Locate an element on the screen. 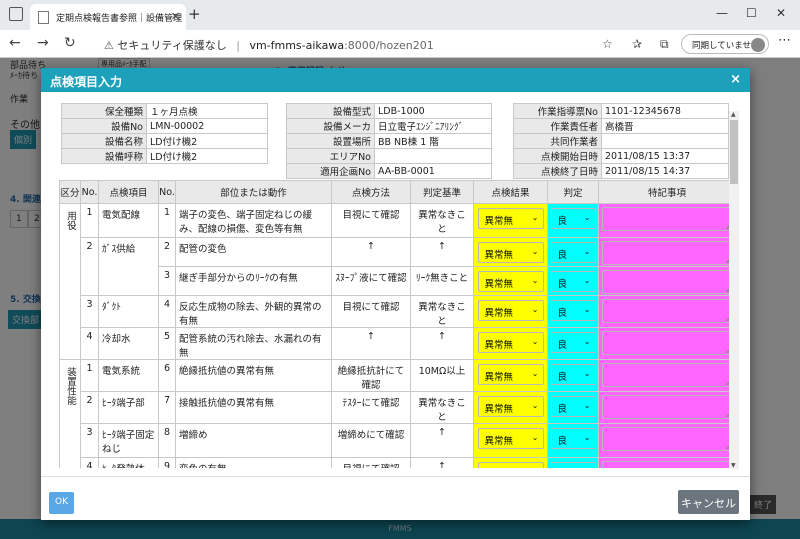 The height and width of the screenshot is (539, 800). forward-icon: → is located at coordinates (43, 43).